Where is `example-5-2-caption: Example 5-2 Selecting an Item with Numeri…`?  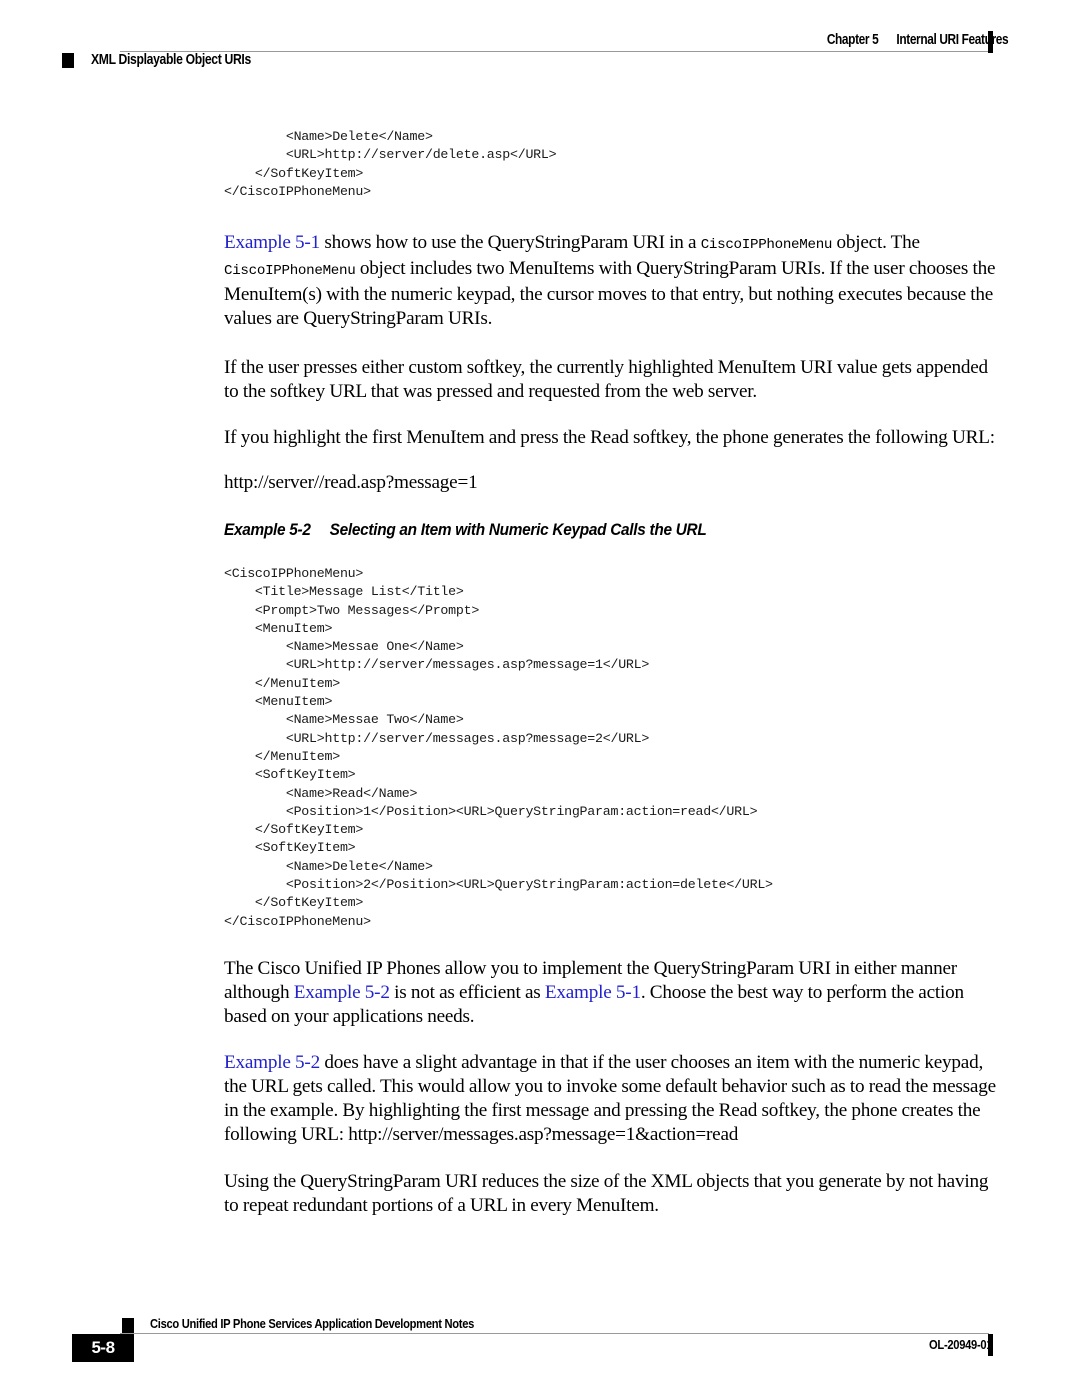 example-5-2-caption: Example 5-2 Selecting an Item with Numeri… is located at coordinates (590, 530).